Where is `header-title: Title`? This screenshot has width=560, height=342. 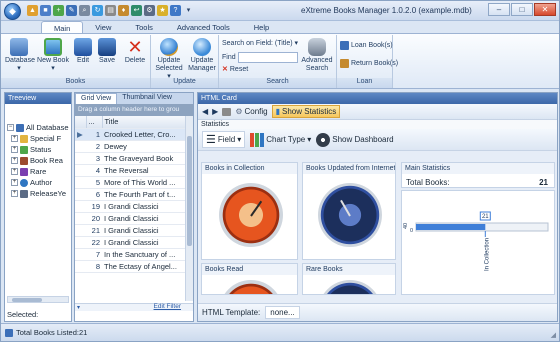
header-title: Title is located at coordinates (144, 122).